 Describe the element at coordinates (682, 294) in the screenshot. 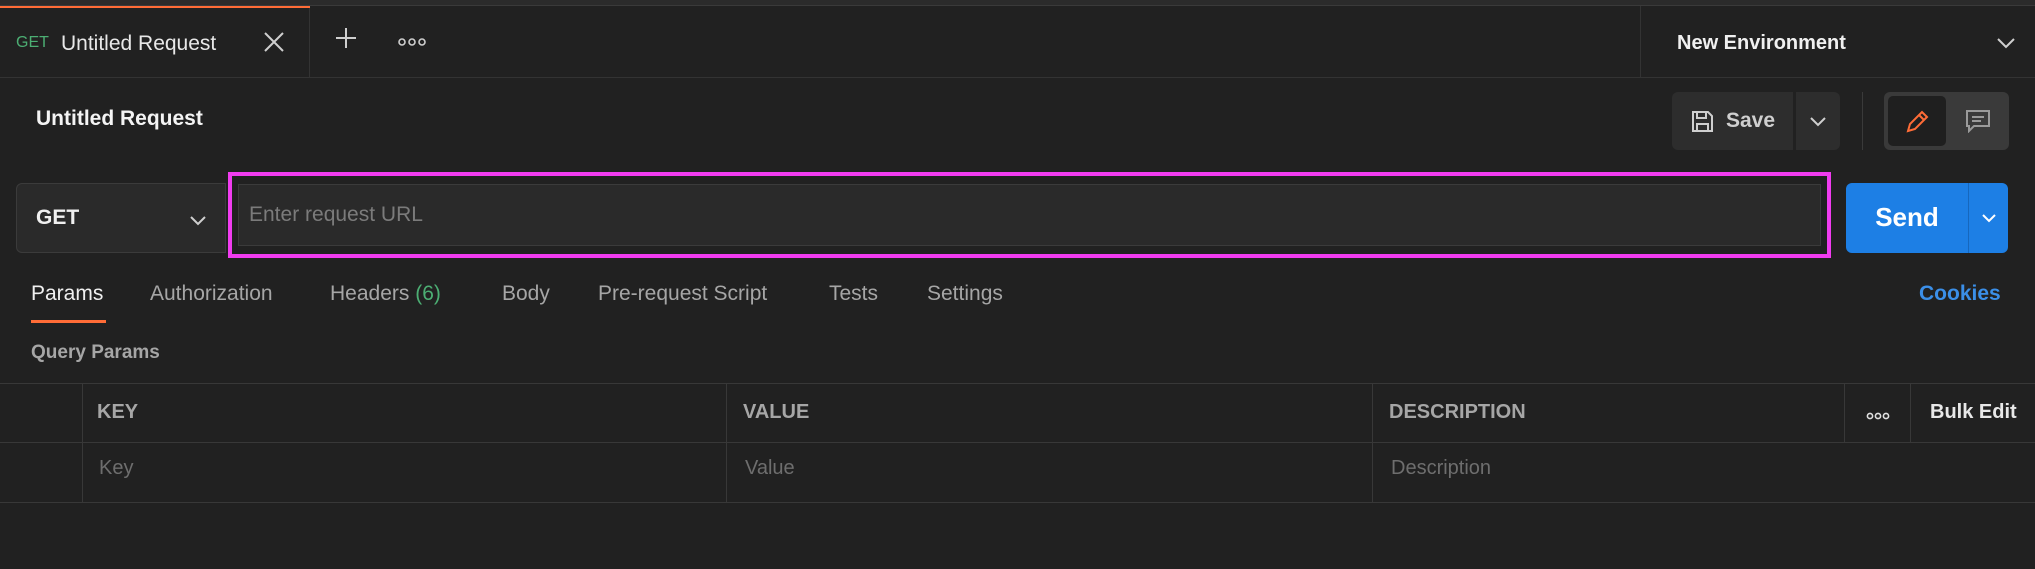

I see `tab-pre-request-script: Pre-request Script` at that location.